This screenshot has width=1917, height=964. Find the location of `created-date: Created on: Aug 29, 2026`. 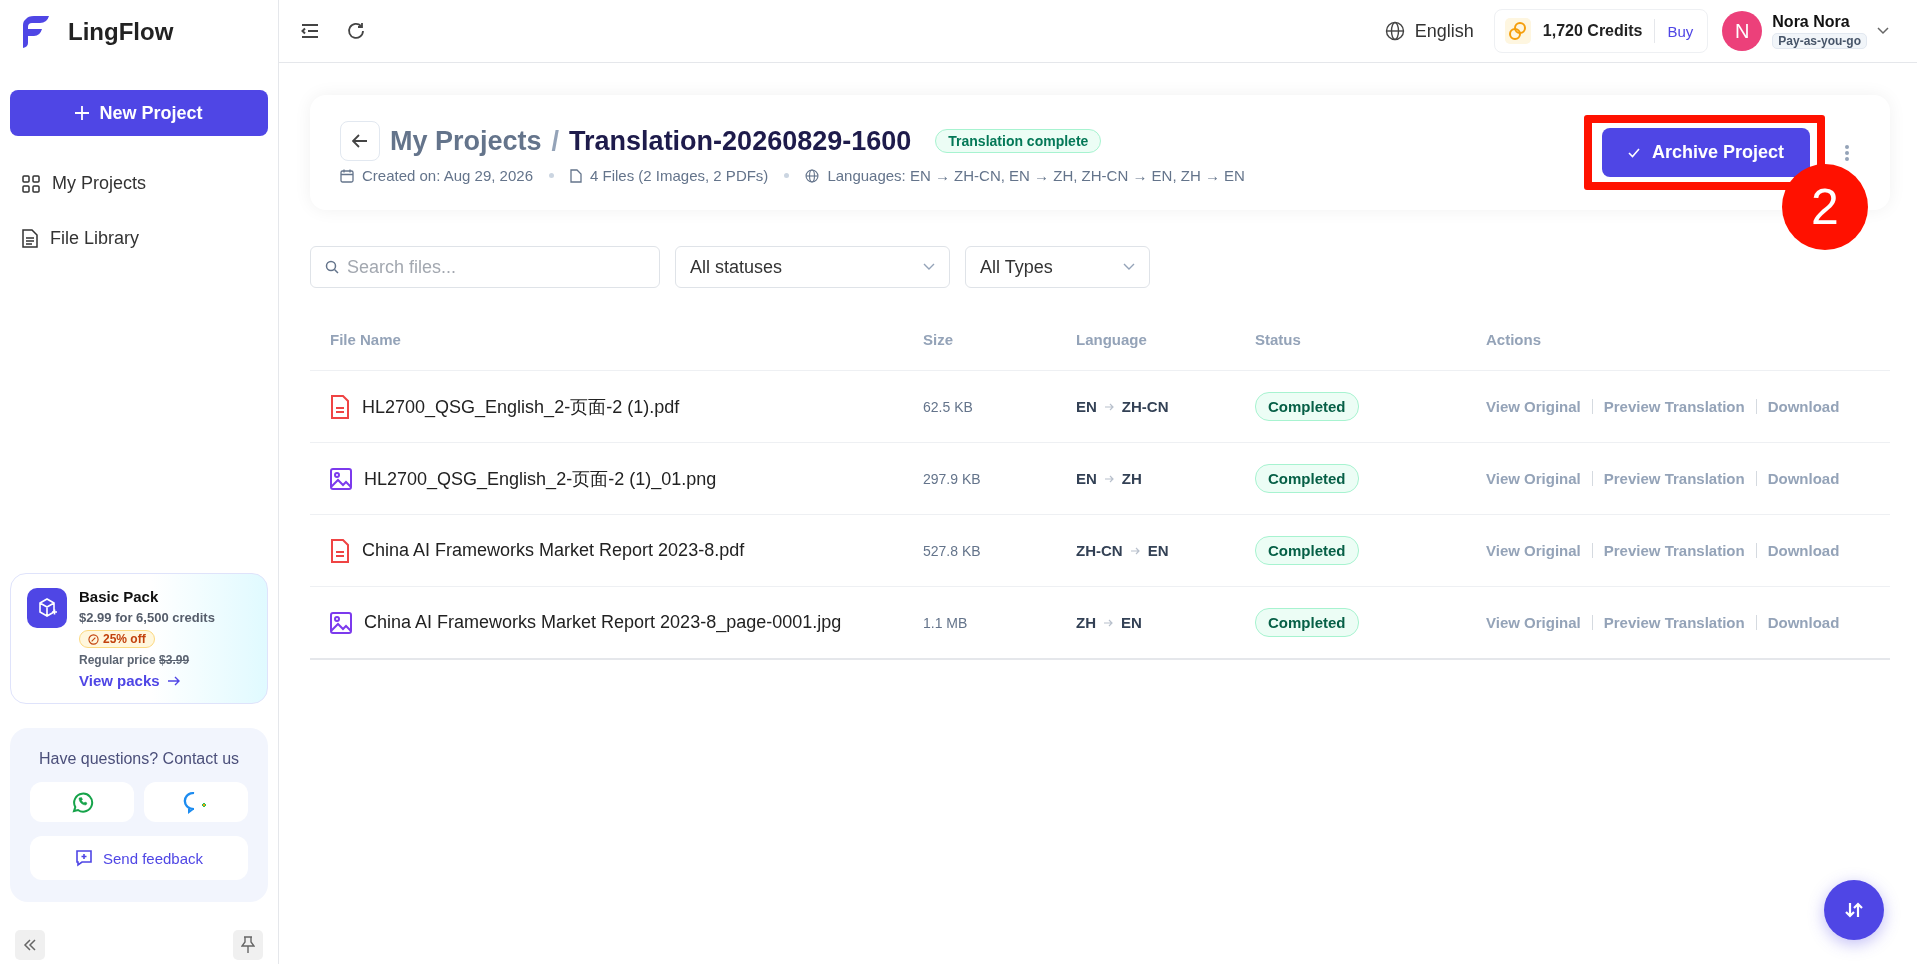

created-date: Created on: Aug 29, 2026 is located at coordinates (447, 175).